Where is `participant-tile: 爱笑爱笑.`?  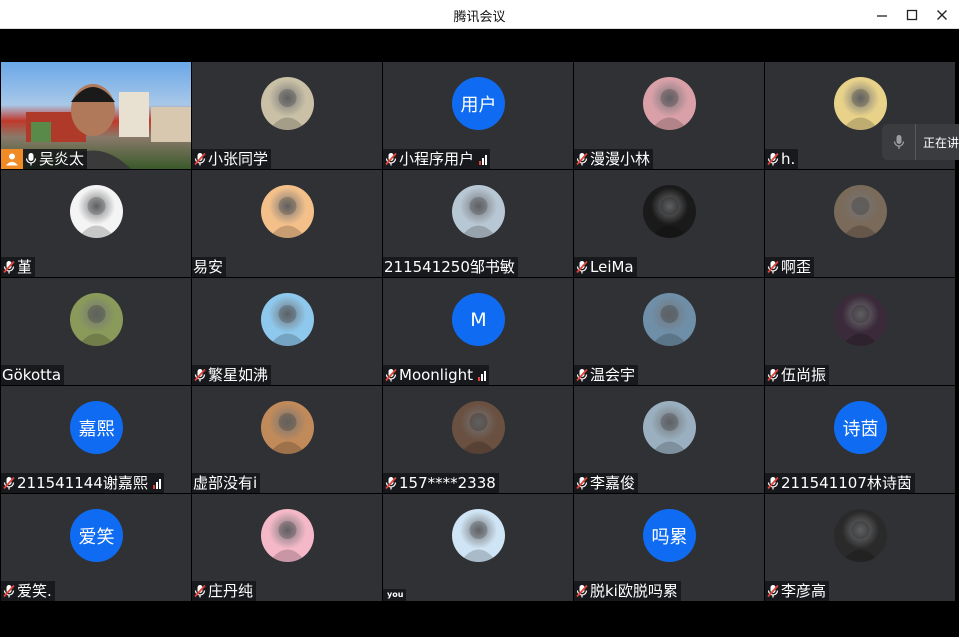 participant-tile: 爱笑爱笑. is located at coordinates (96, 547).